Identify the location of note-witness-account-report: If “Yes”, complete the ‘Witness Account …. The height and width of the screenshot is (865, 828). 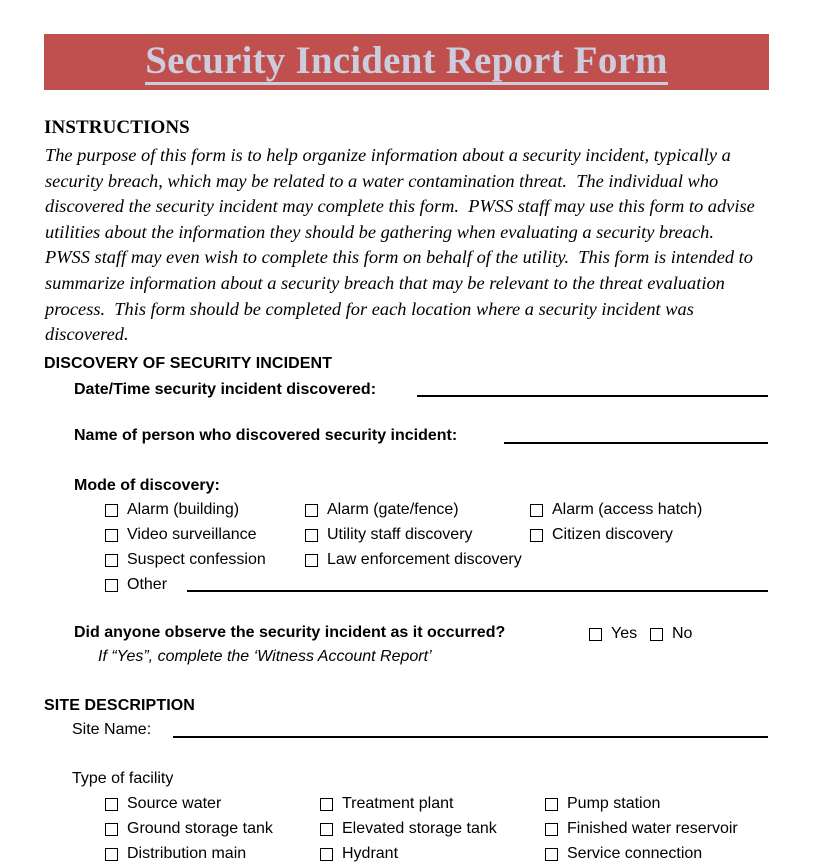
(265, 656).